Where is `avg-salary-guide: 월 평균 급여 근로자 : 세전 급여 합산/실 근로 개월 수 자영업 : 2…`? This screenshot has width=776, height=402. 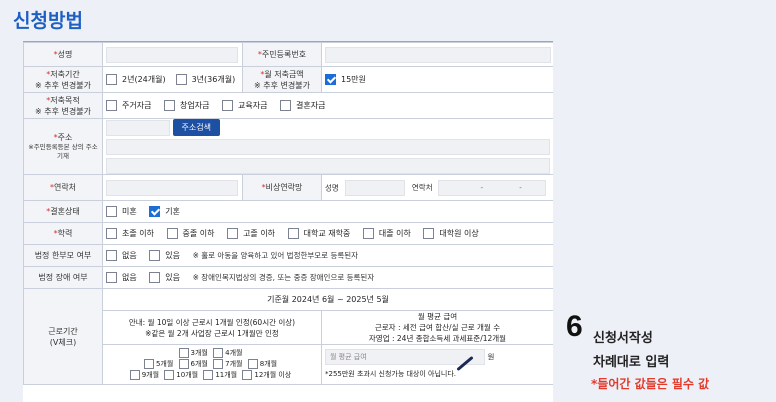 avg-salary-guide: 월 평균 급여 근로자 : 세전 급여 합산/실 근로 개월 수 자영업 : 2… is located at coordinates (437, 327).